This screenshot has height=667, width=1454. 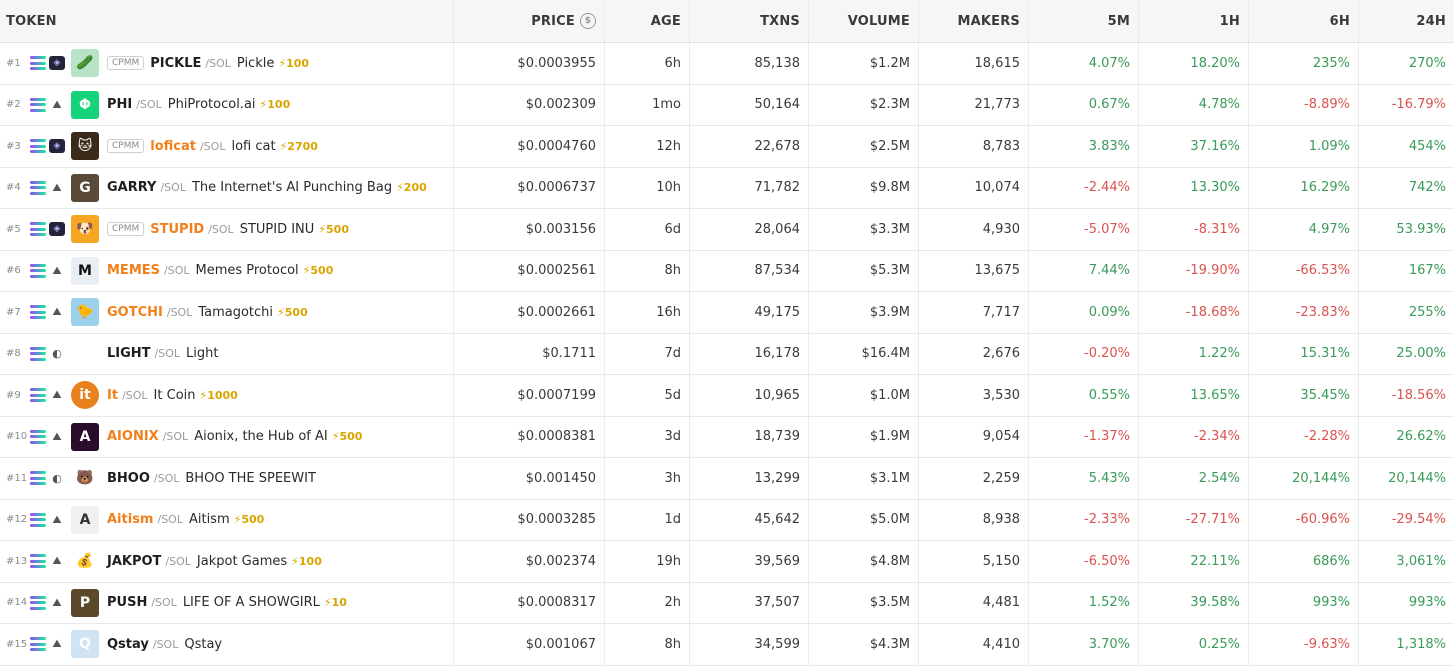 What do you see at coordinates (1406, 312) in the screenshot?
I see `change-24h-cell: 255%` at bounding box center [1406, 312].